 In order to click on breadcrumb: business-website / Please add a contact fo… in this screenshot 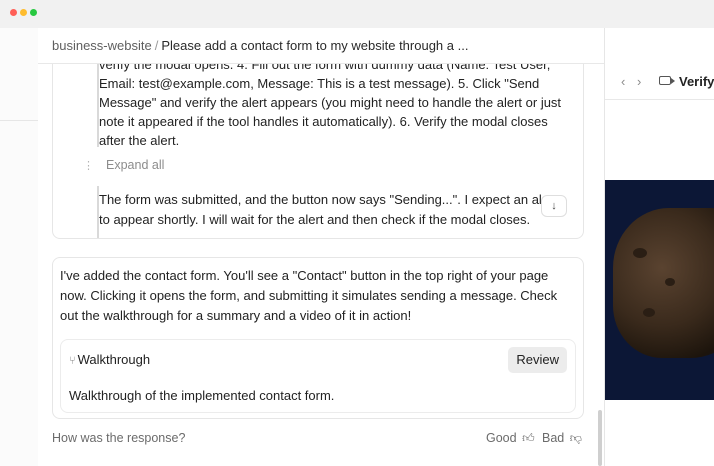, I will do `click(260, 45)`.